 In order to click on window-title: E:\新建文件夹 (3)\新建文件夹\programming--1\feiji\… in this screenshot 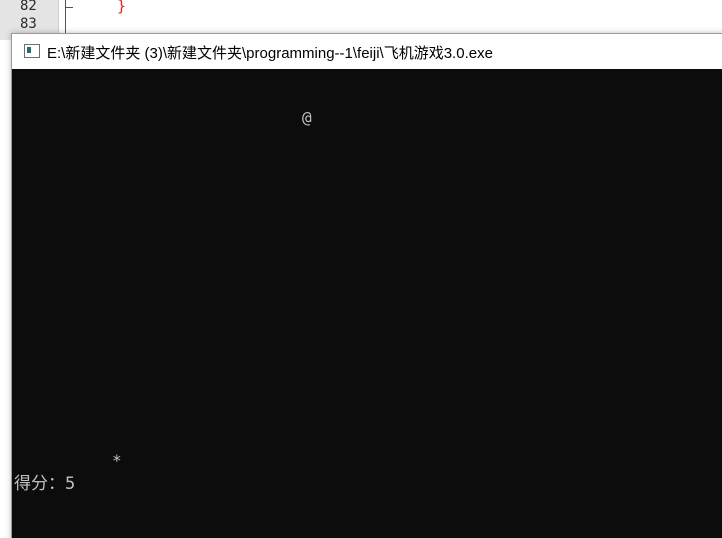, I will do `click(270, 53)`.